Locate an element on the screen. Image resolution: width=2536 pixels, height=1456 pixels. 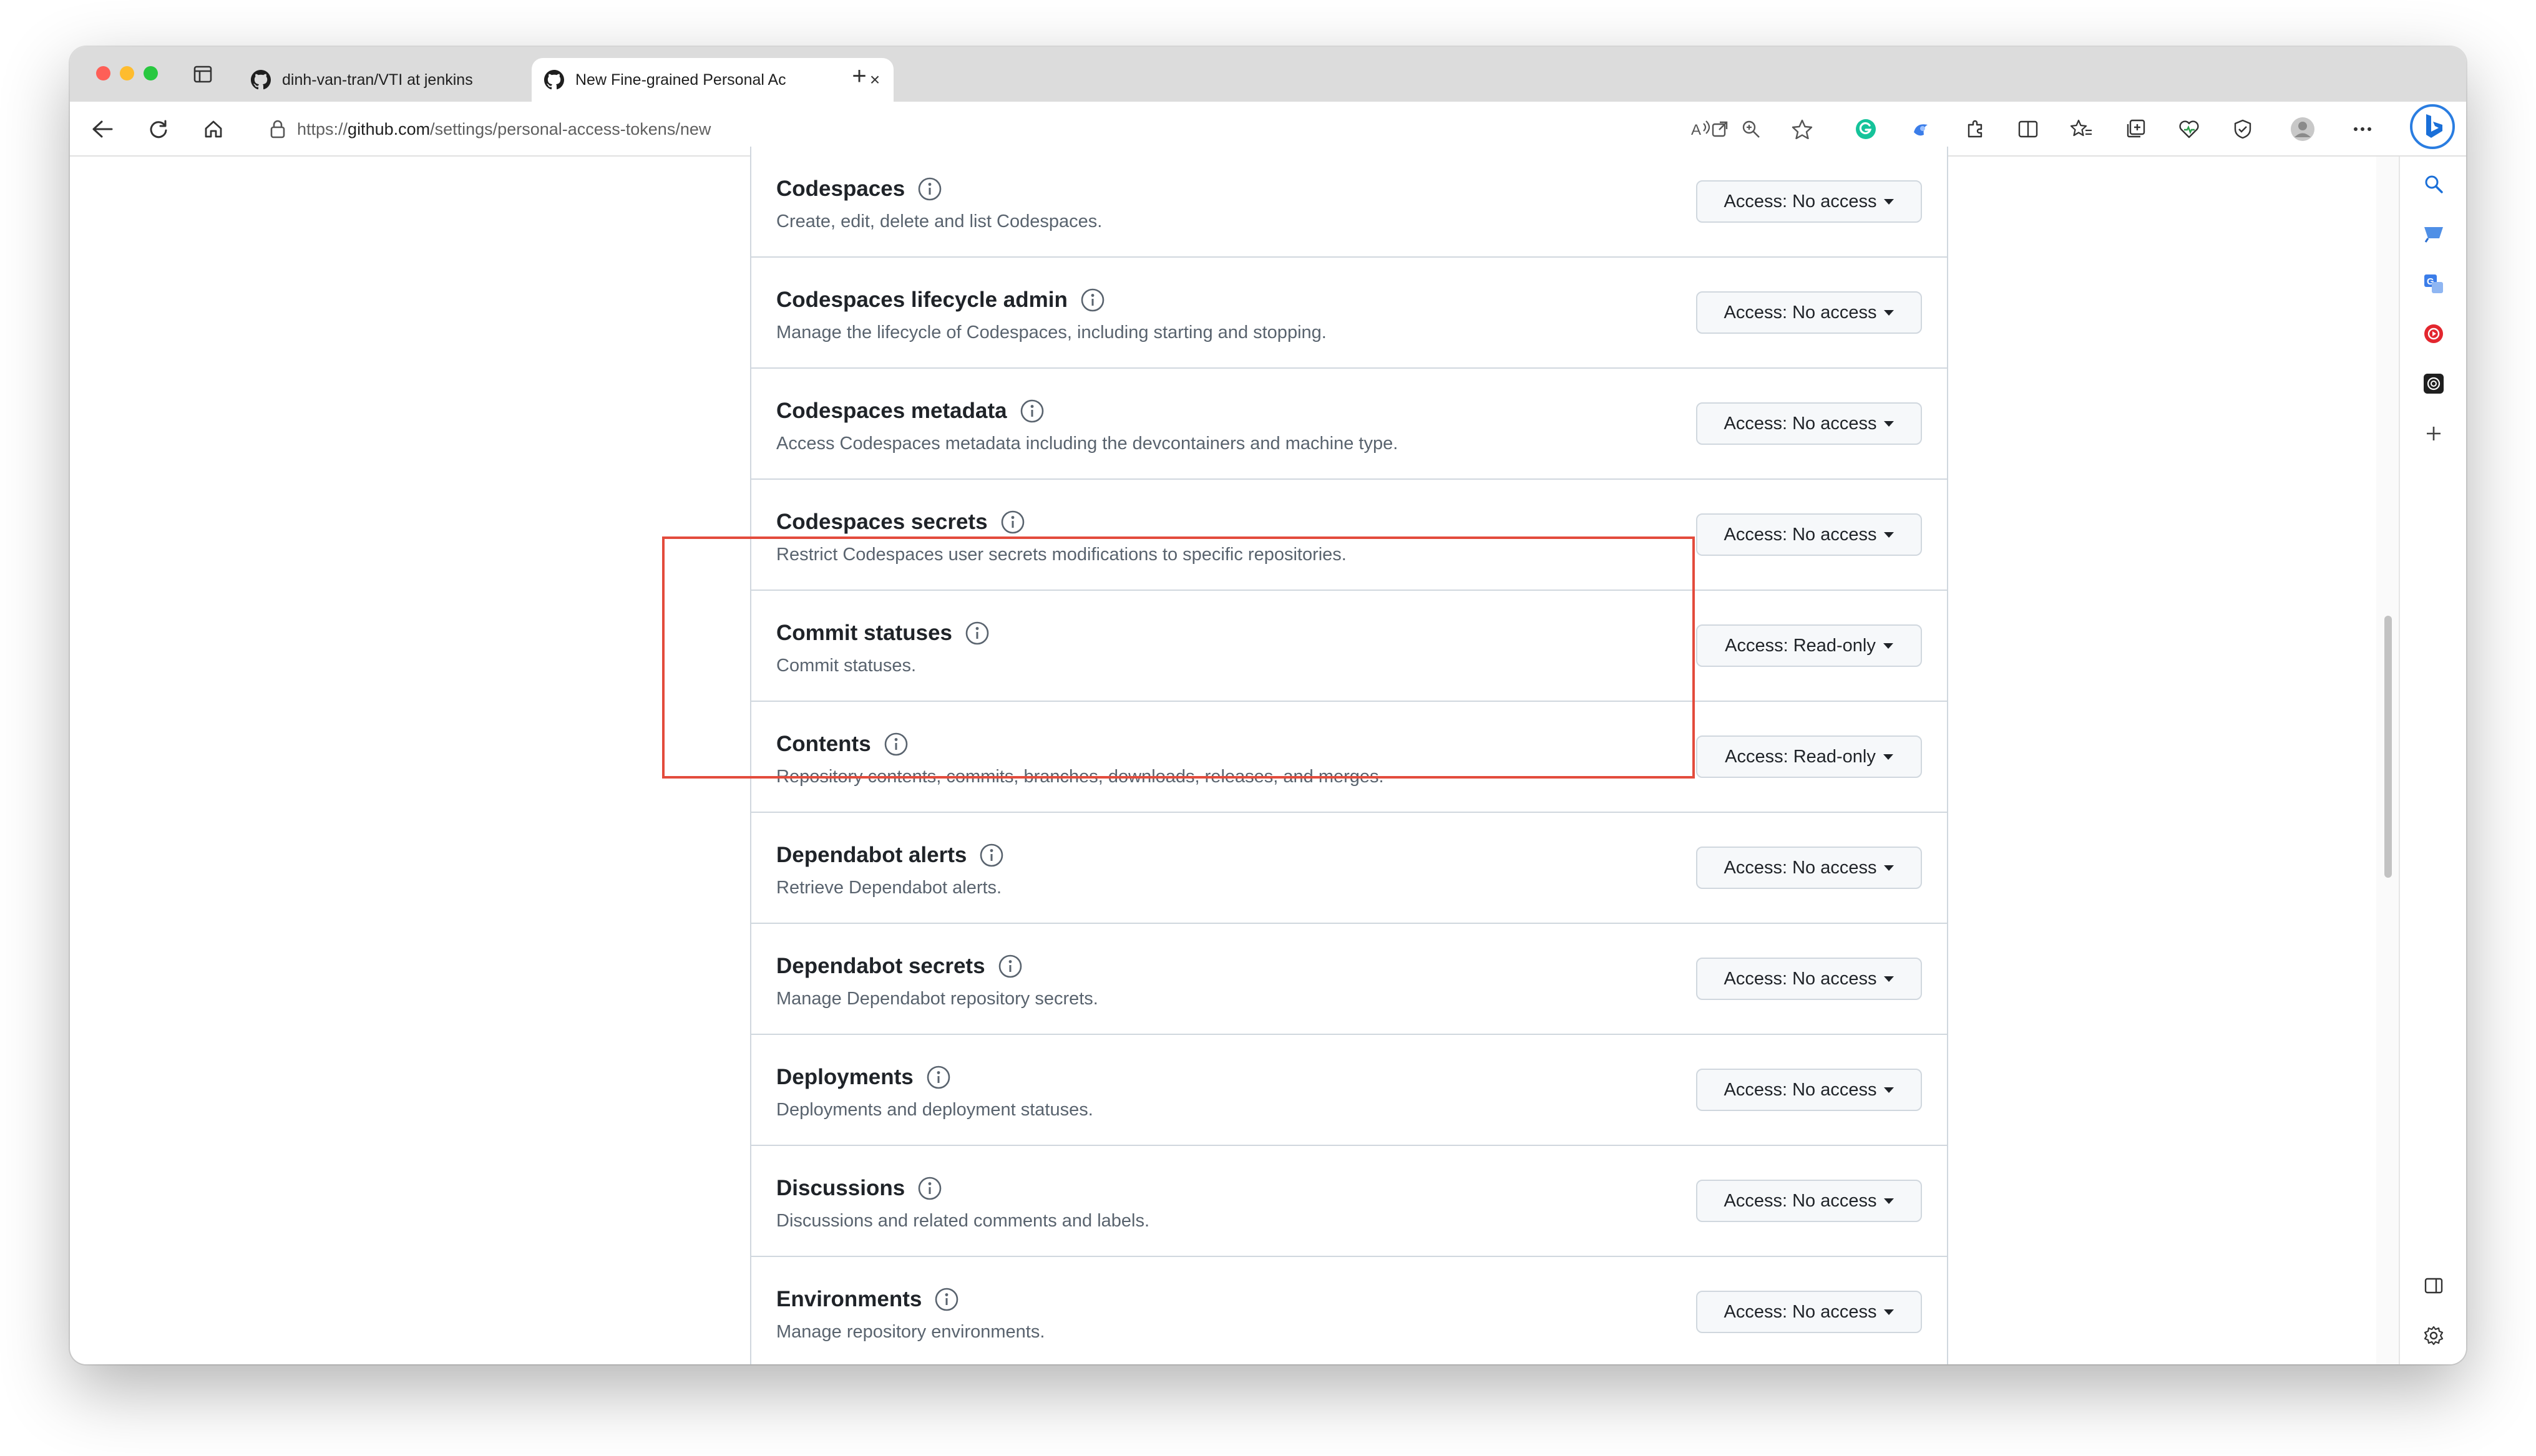
collections-icon is located at coordinates (2135, 129).